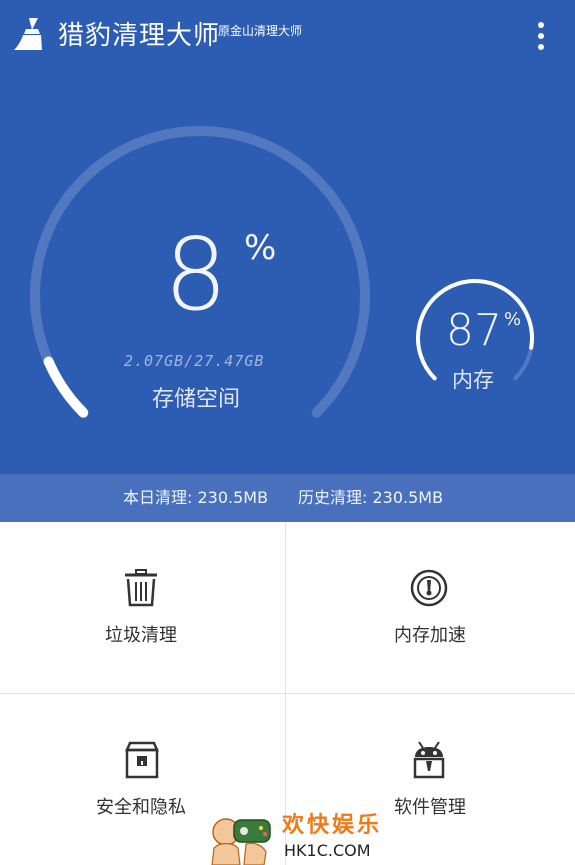 The height and width of the screenshot is (865, 575). Describe the element at coordinates (371, 497) in the screenshot. I see `history-cleanup-stat: 历史清理: 230.5MB` at that location.